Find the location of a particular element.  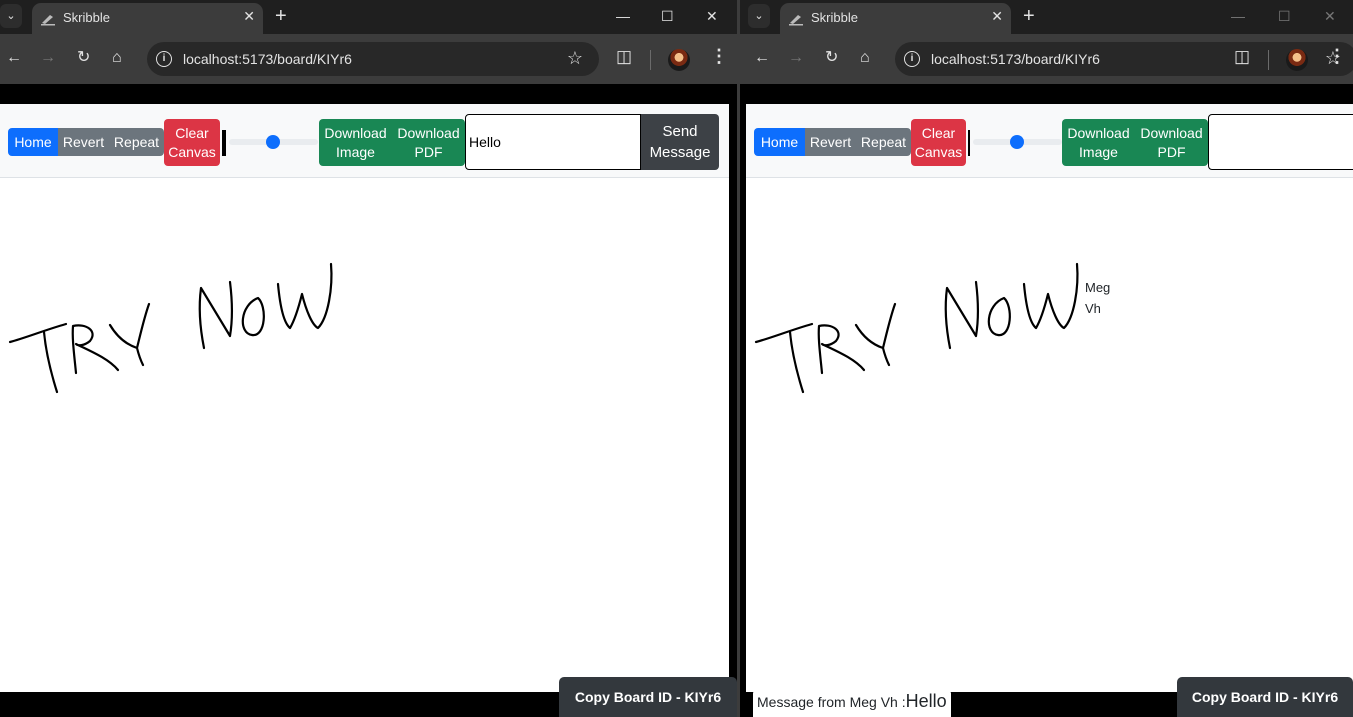

toast-prefix: Message from Meg Vh : is located at coordinates (831, 702).